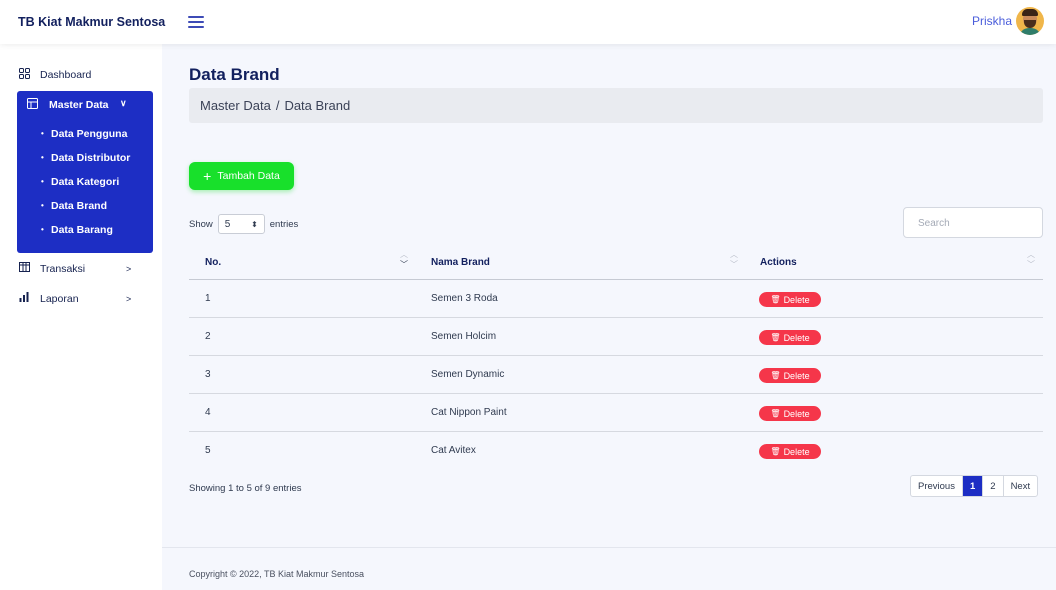  I want to click on breadcrumb: Master Data / Data Brand, so click(616, 105).